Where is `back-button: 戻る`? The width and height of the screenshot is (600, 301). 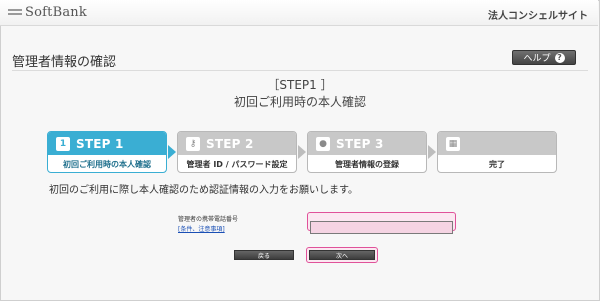 back-button: 戻る is located at coordinates (264, 255).